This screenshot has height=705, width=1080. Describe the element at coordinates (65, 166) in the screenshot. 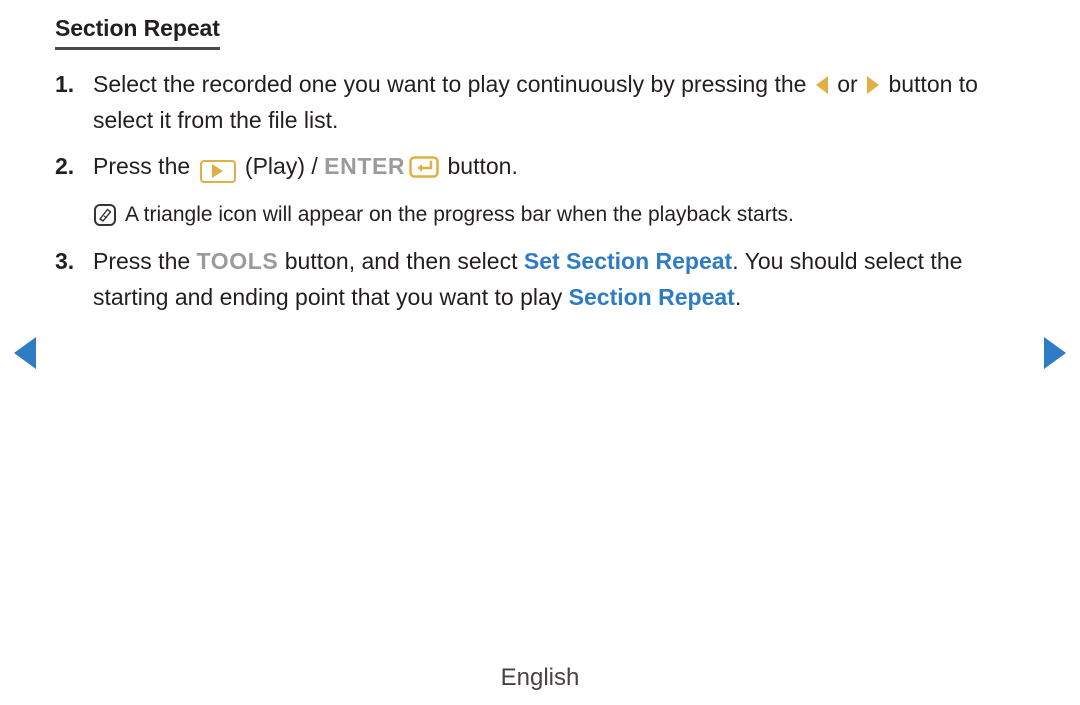

I see `step-number: 2.` at that location.